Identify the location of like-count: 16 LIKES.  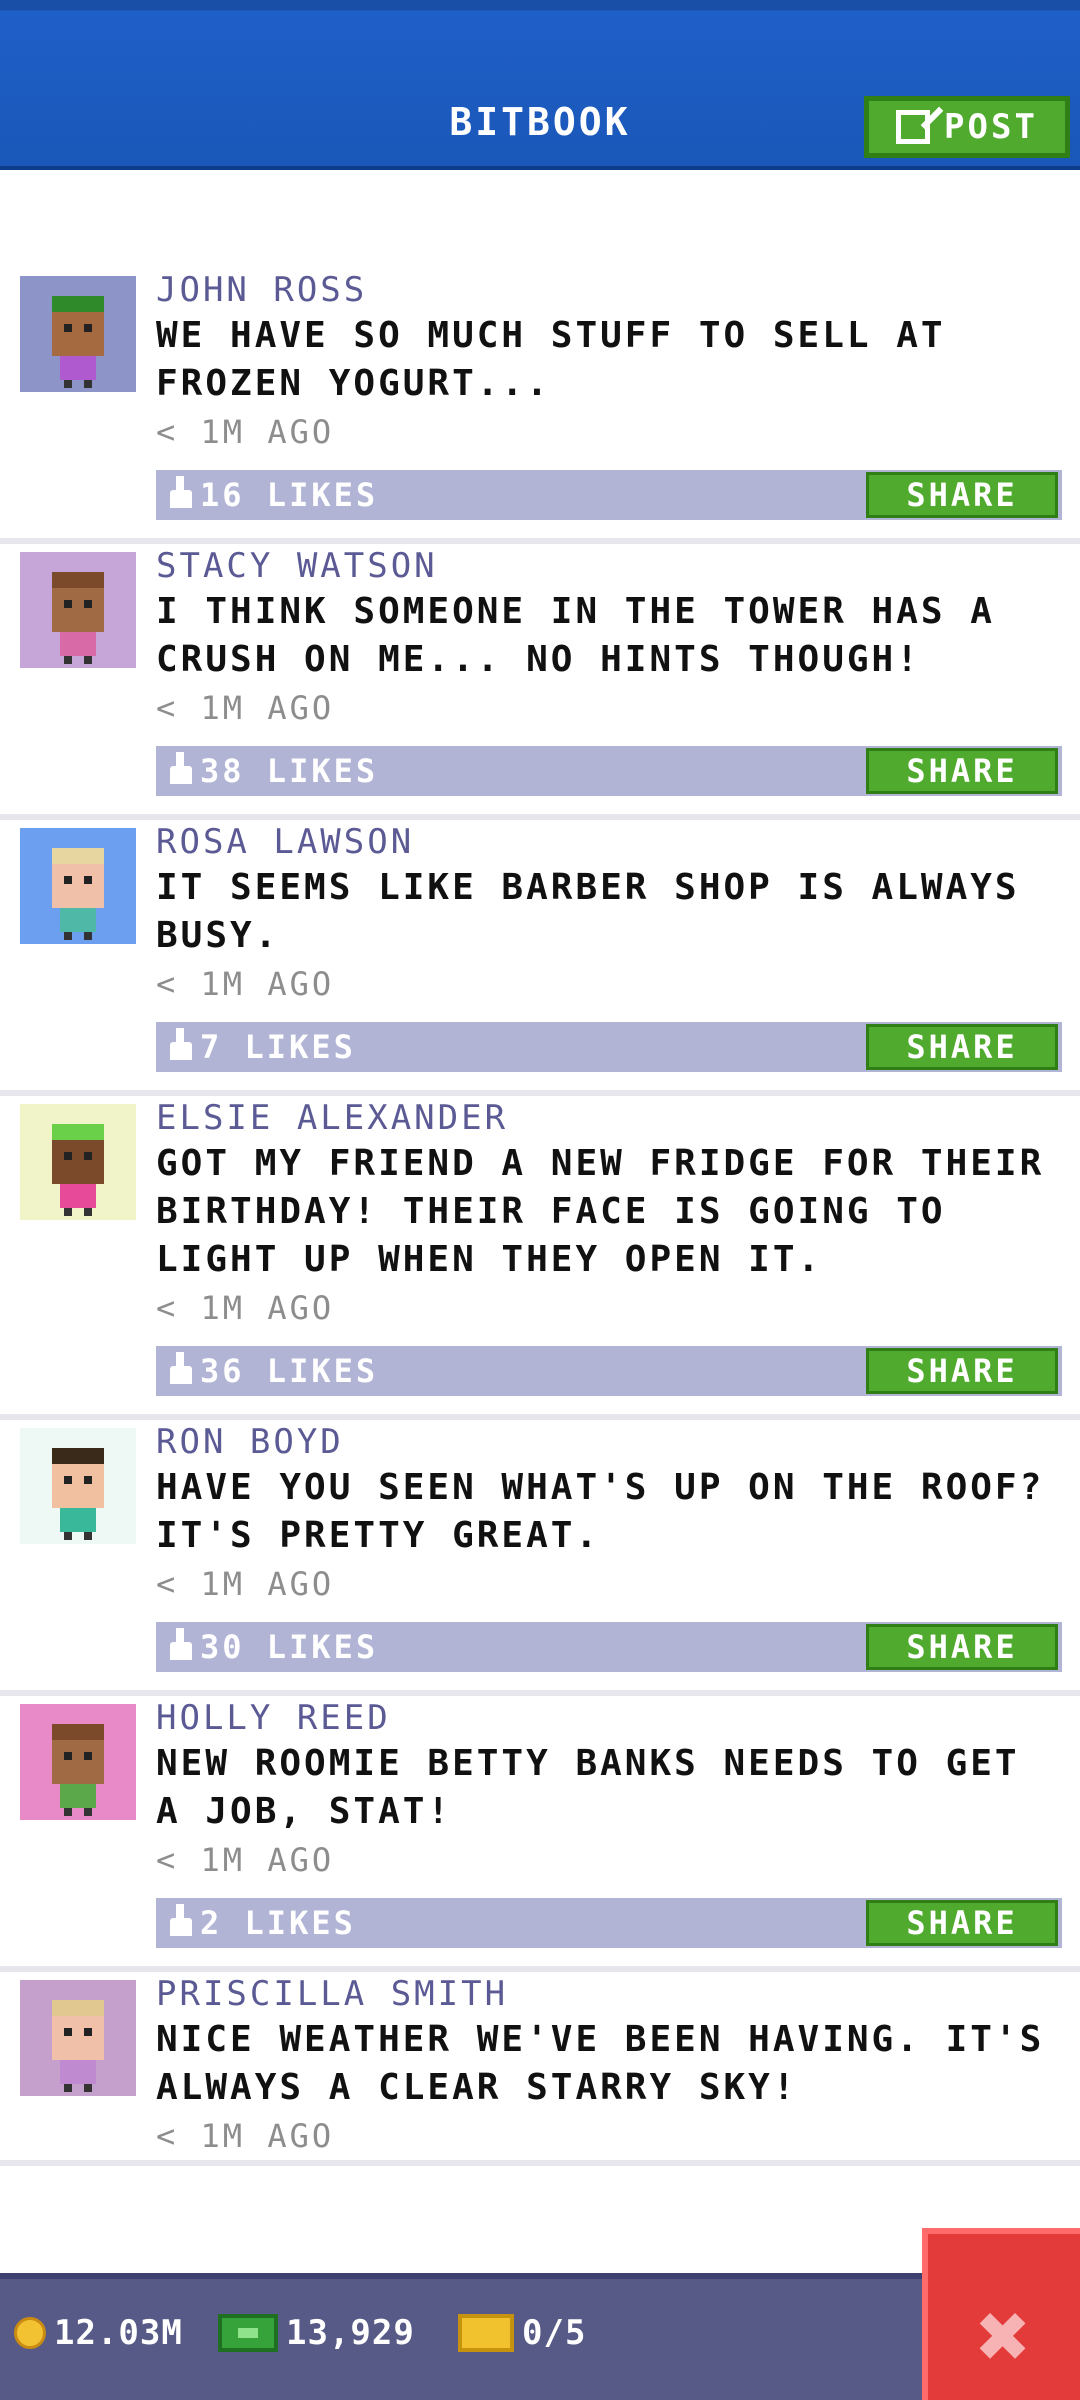
(274, 495).